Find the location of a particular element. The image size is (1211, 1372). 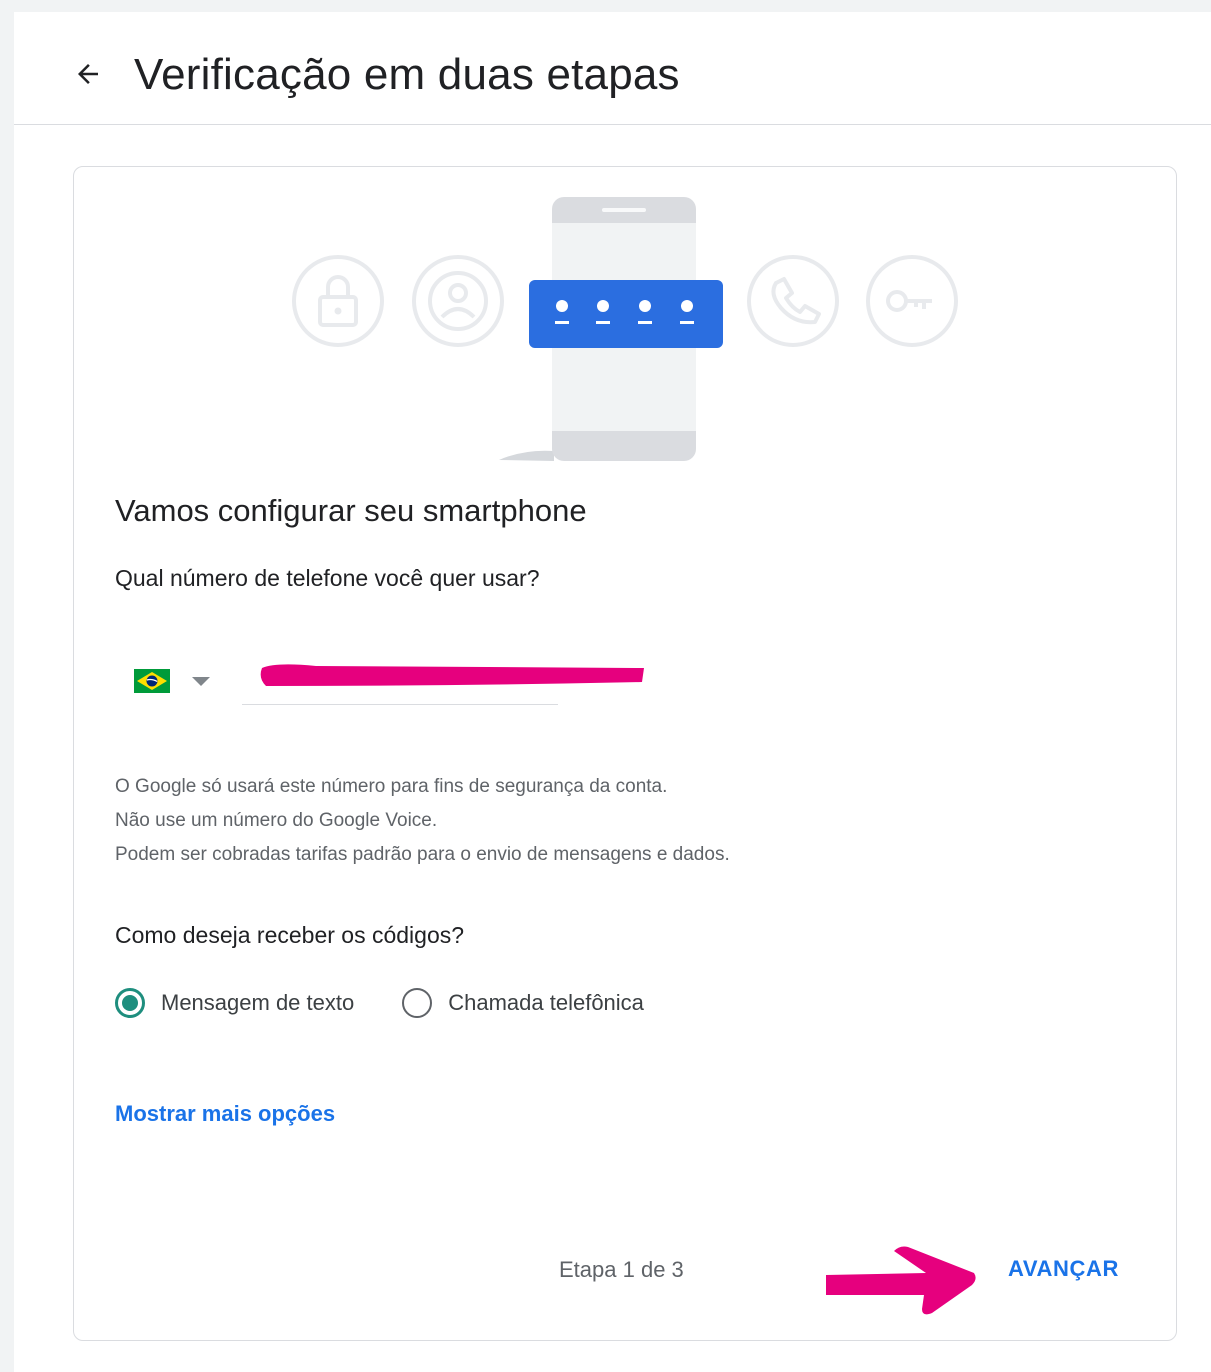

hero-illustration is located at coordinates (625, 329).